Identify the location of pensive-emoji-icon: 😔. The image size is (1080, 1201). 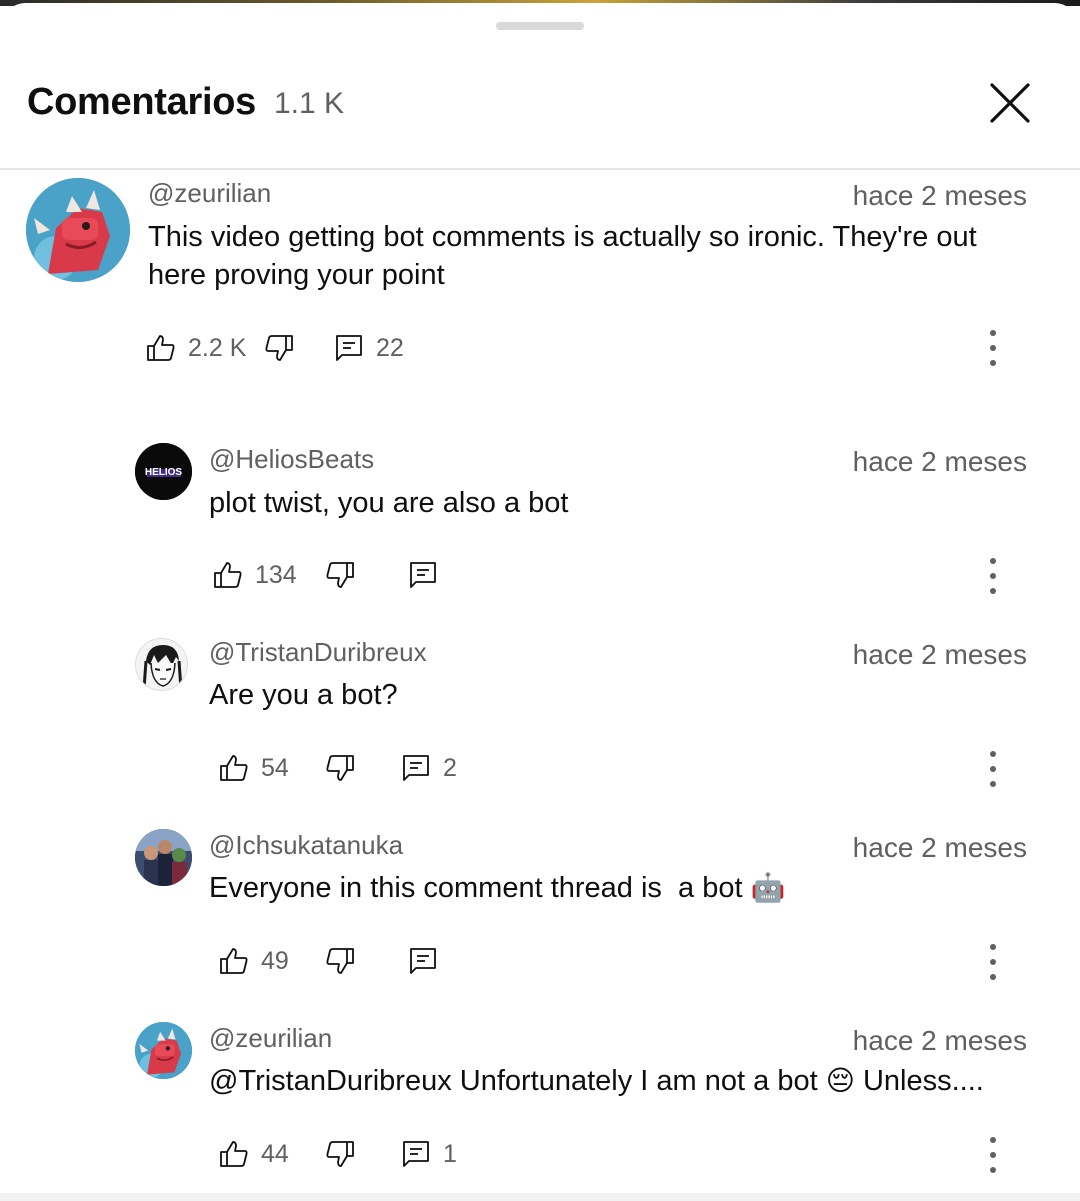
(840, 1080).